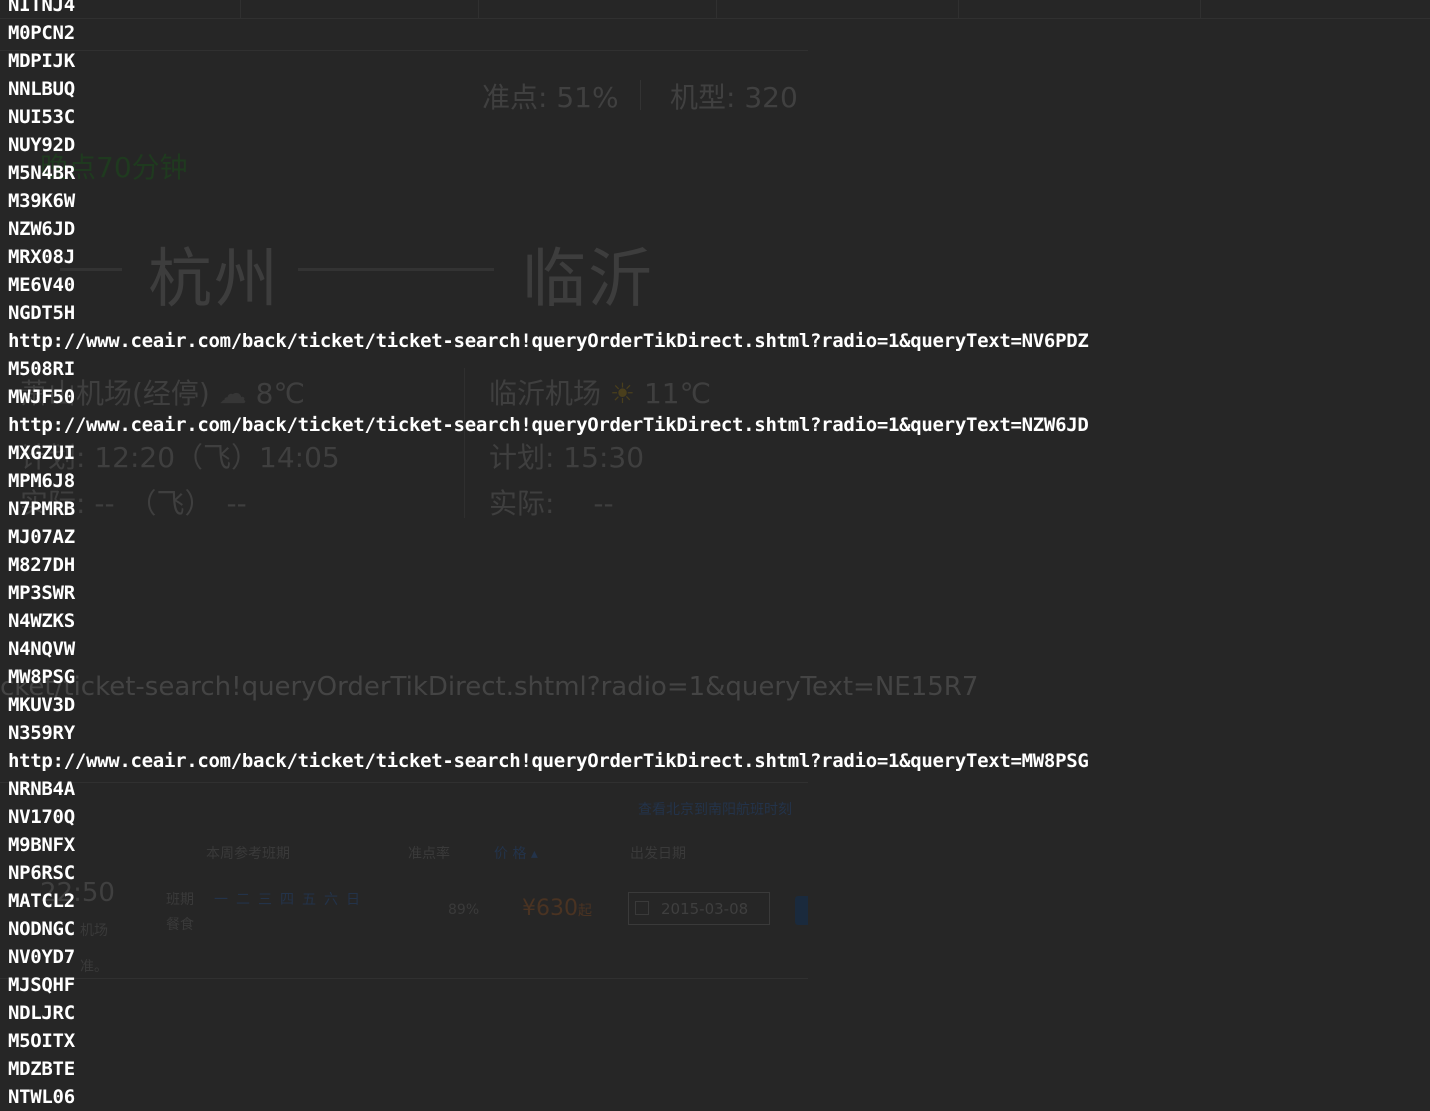 The height and width of the screenshot is (1111, 1430). Describe the element at coordinates (41, 509) in the screenshot. I see `log-code-line: N7PMRB` at that location.